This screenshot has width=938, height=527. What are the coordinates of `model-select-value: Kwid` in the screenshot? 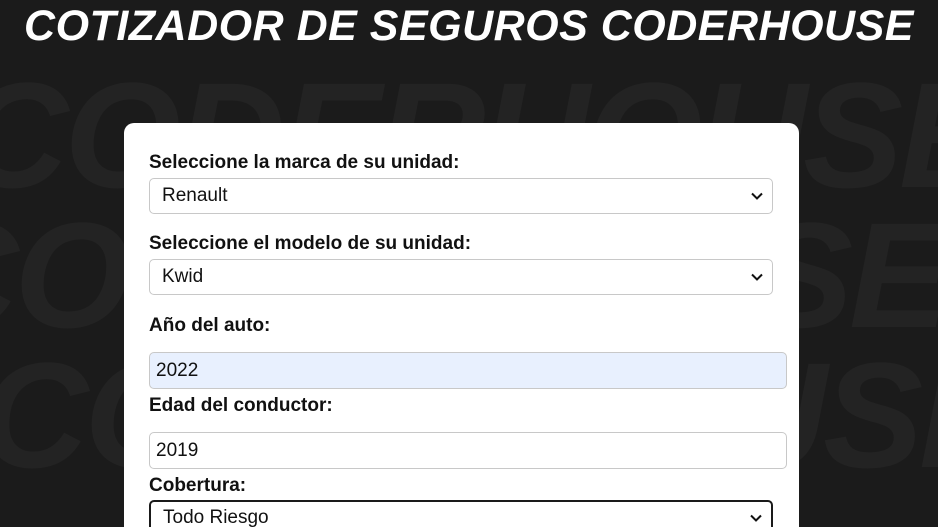 It's located at (183, 276).